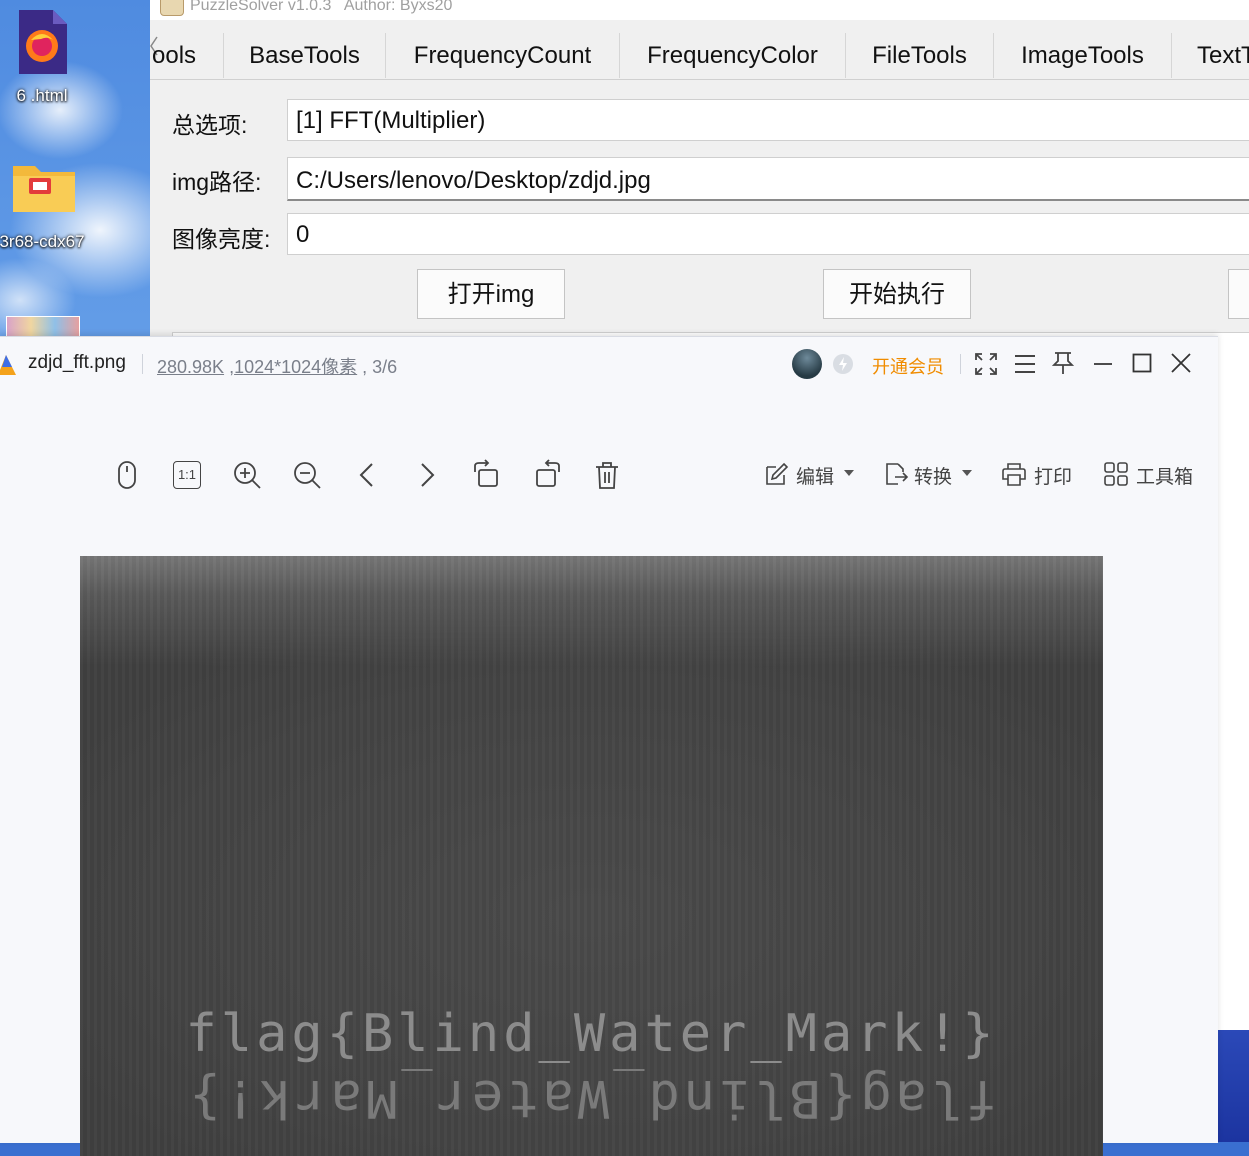 The height and width of the screenshot is (1156, 1249). I want to click on delete-icon, so click(607, 475).